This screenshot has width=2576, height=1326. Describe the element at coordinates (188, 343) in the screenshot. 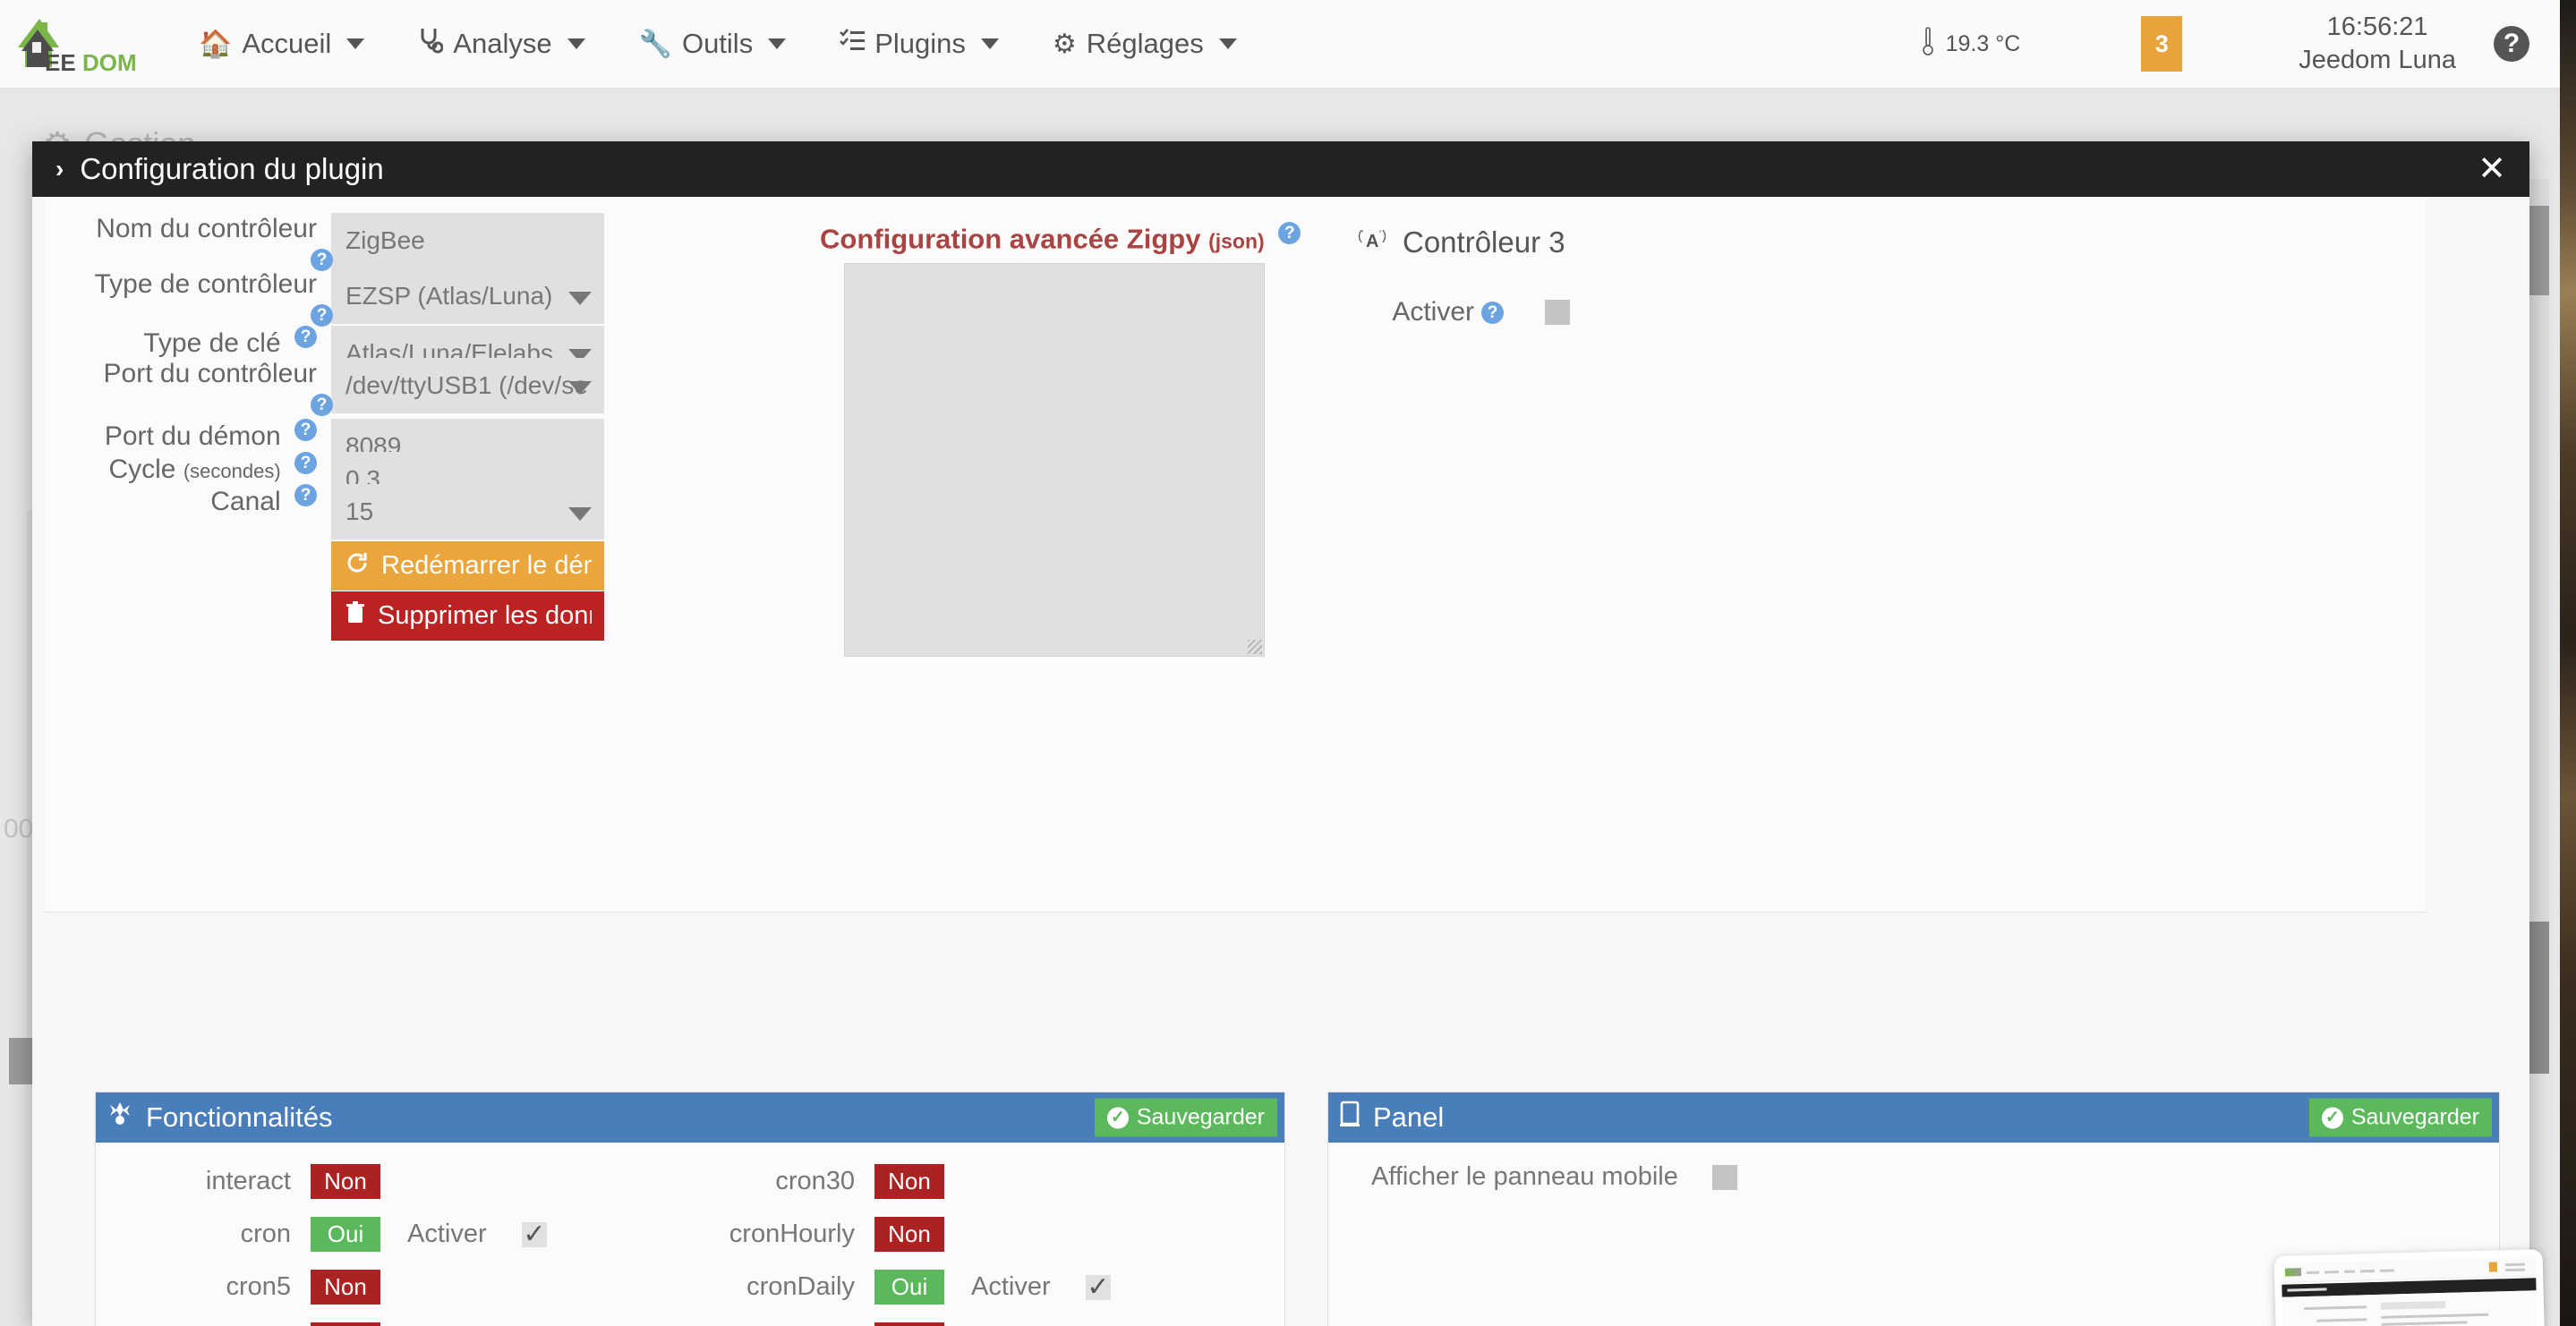

I see `field-label-key-type: Type de clé ?` at that location.